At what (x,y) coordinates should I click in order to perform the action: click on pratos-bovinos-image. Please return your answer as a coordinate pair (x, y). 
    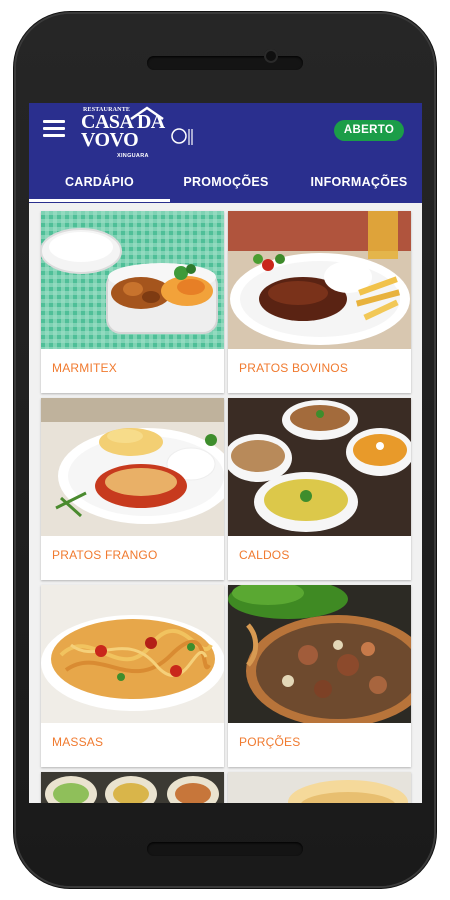
    Looking at the image, I should click on (319, 280).